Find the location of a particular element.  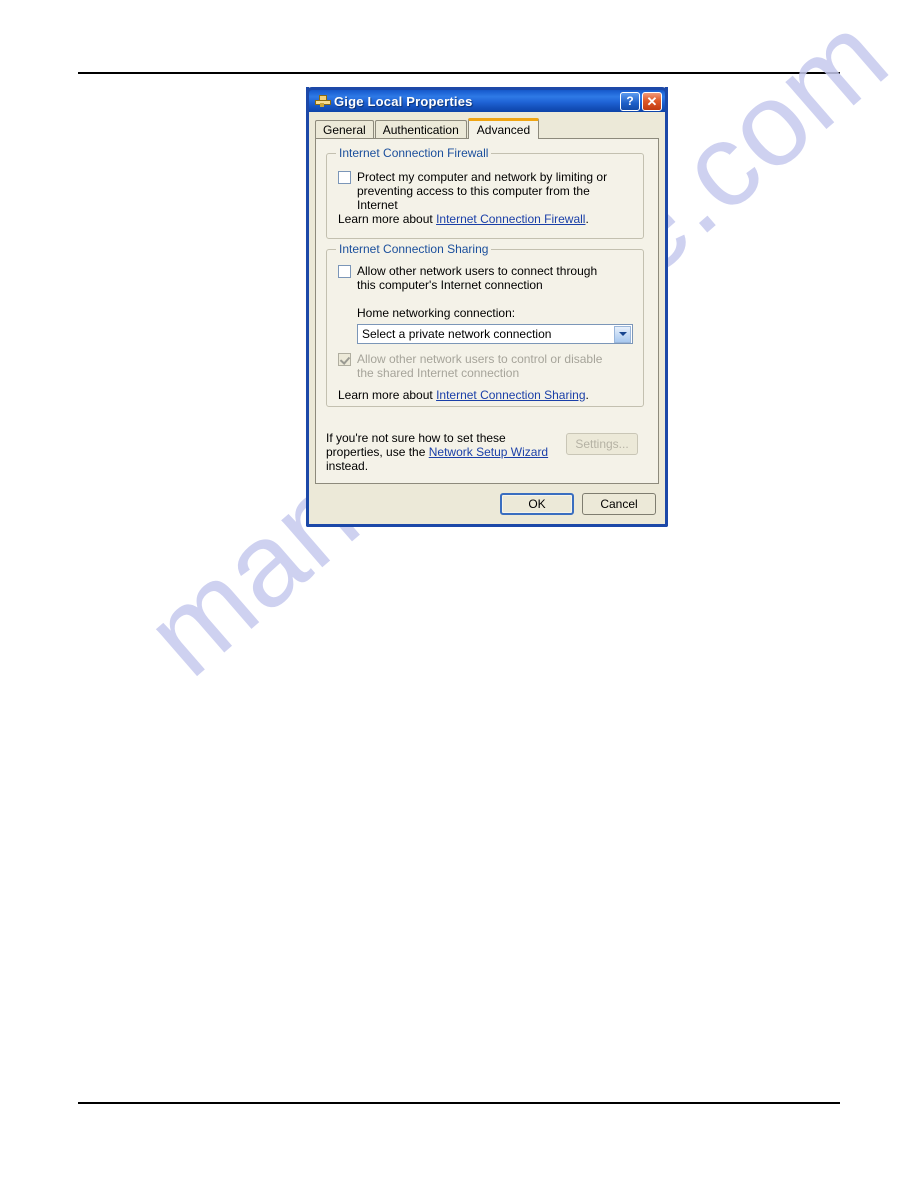

ok-button: OK is located at coordinates (537, 504).